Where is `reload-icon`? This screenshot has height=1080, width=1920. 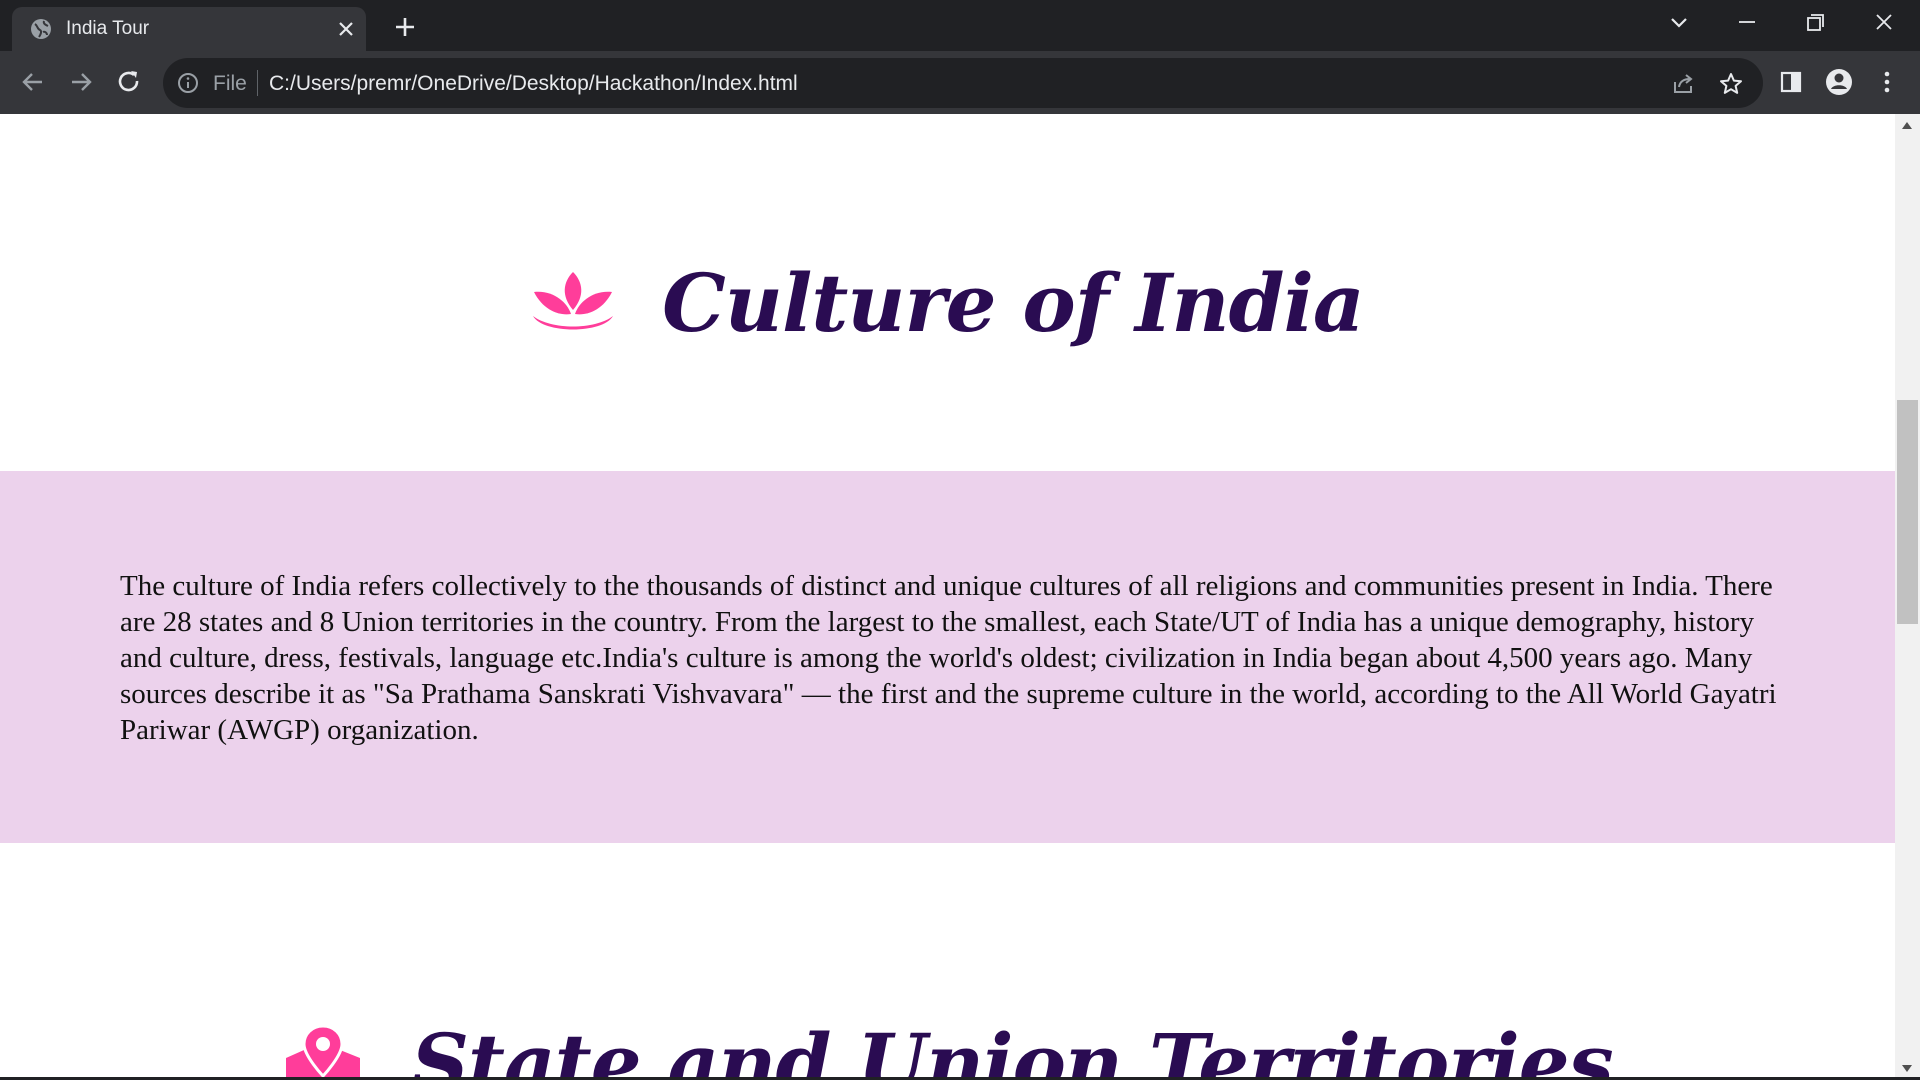
reload-icon is located at coordinates (129, 82).